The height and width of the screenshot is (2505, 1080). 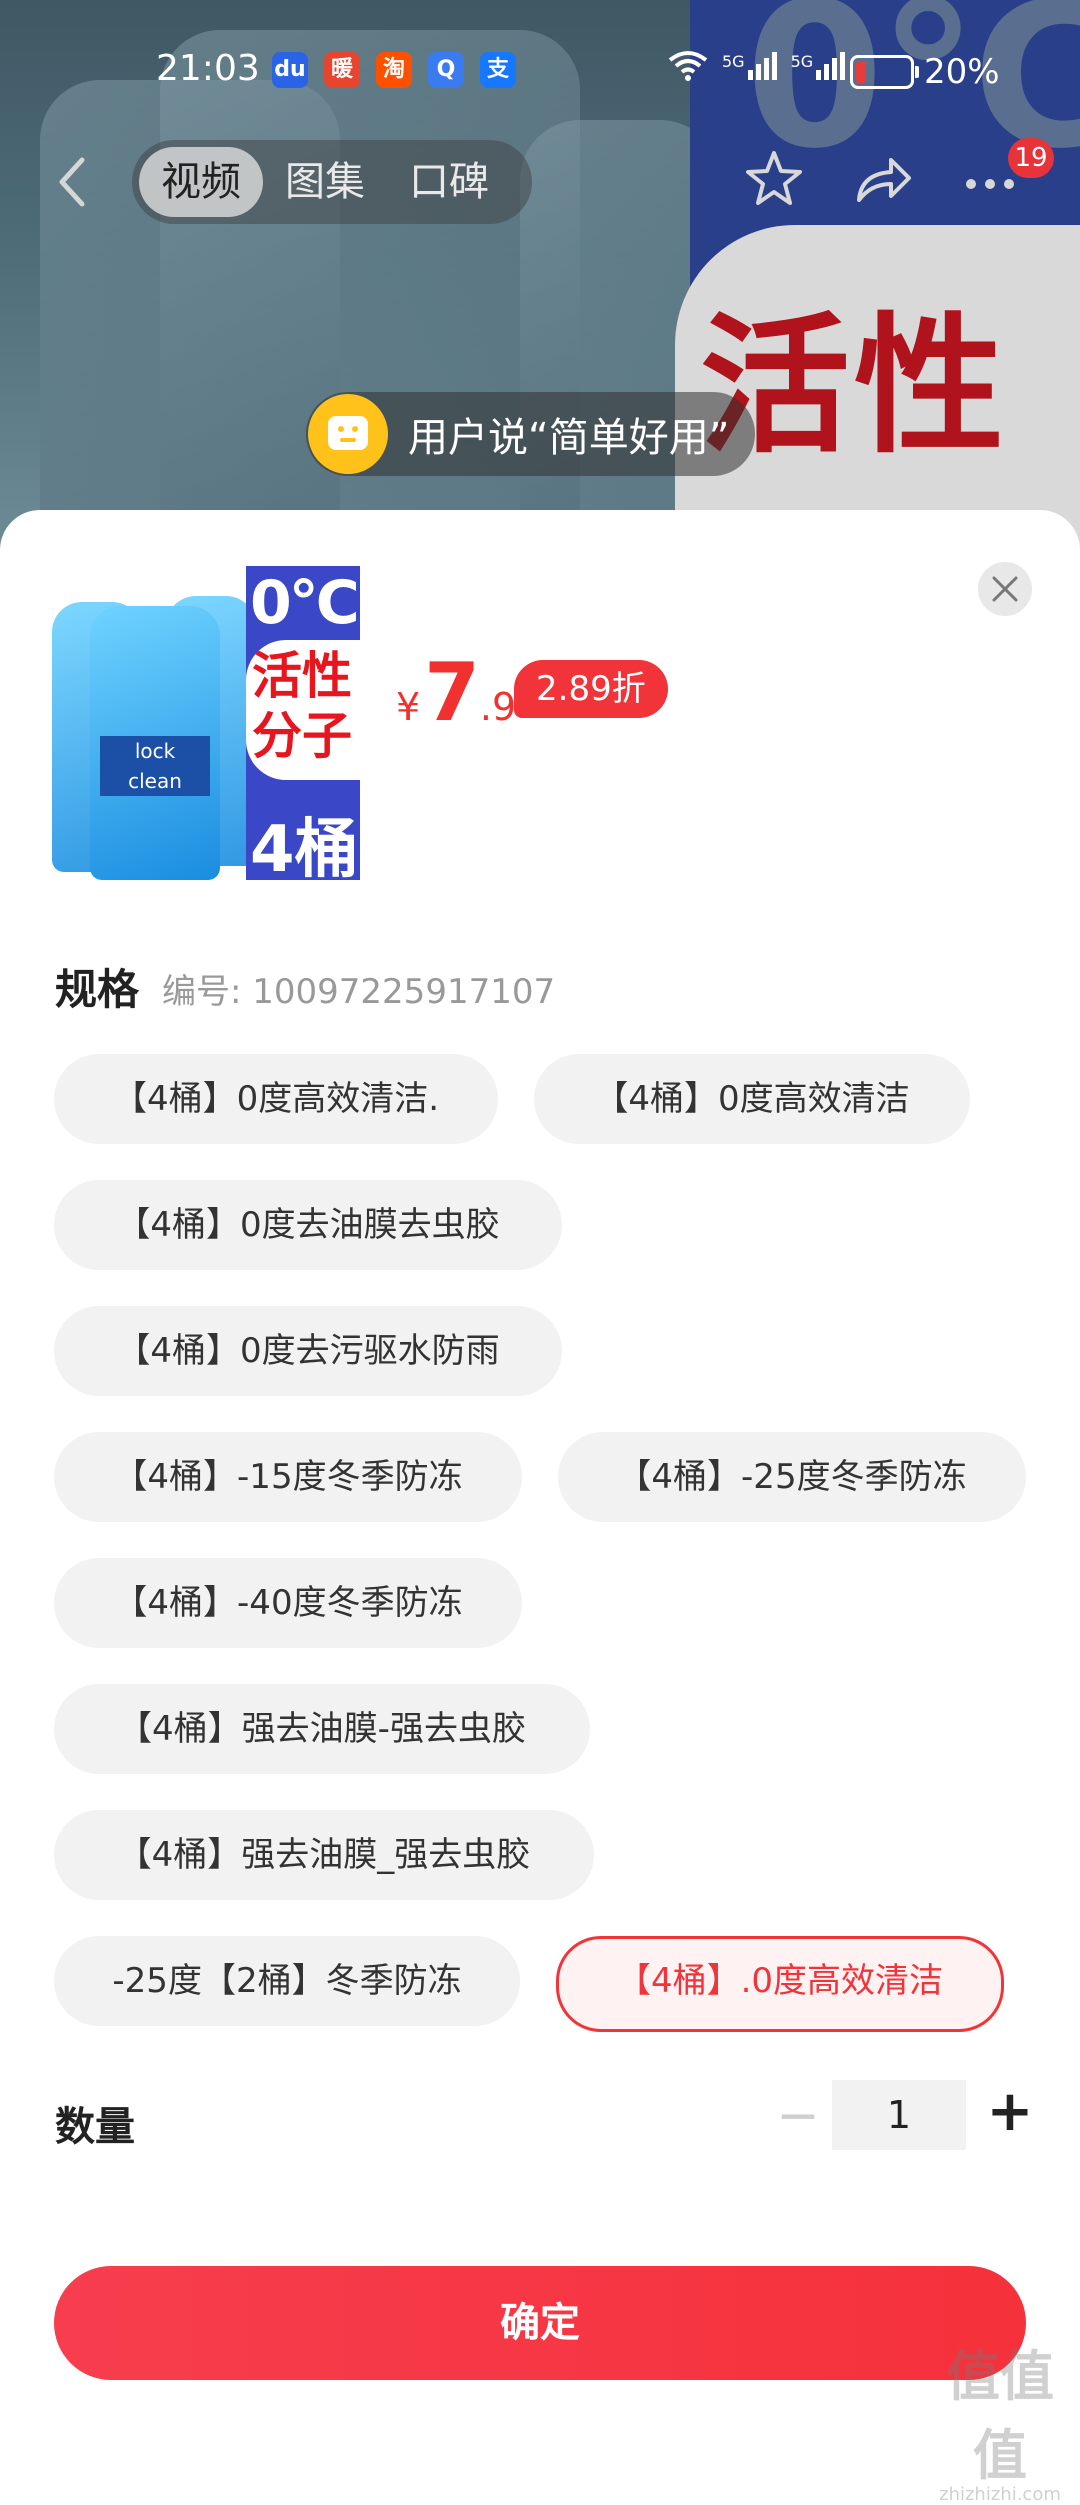 I want to click on watermark-logo: 值值值 zhizhizhi.com, so click(x=1000, y=2418).